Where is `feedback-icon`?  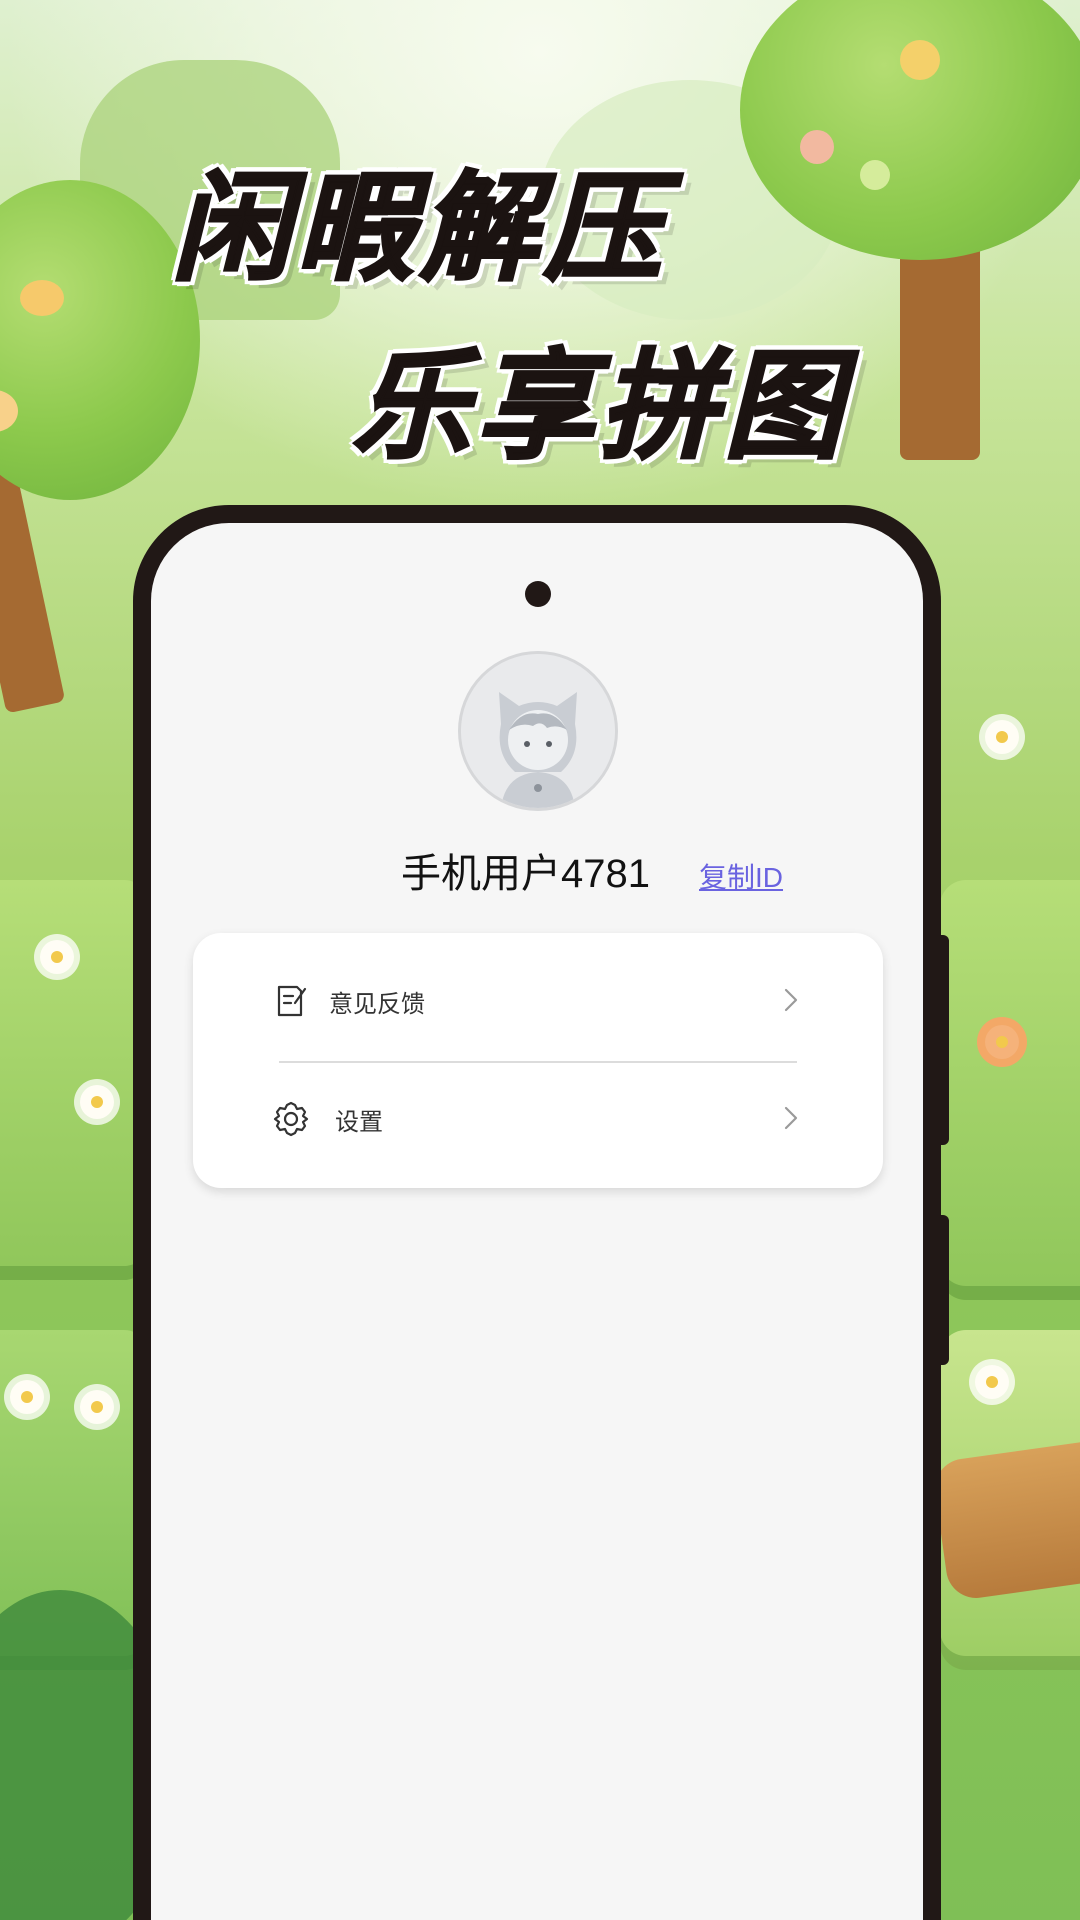 feedback-icon is located at coordinates (292, 1001).